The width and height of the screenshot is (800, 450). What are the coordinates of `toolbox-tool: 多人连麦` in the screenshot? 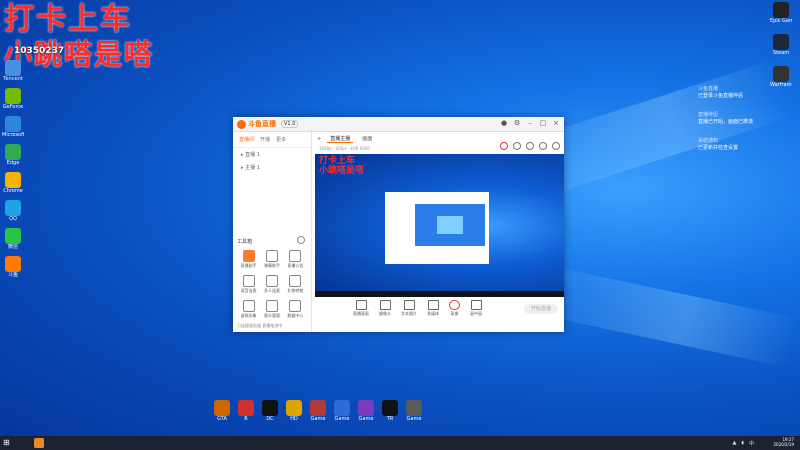 It's located at (271, 284).